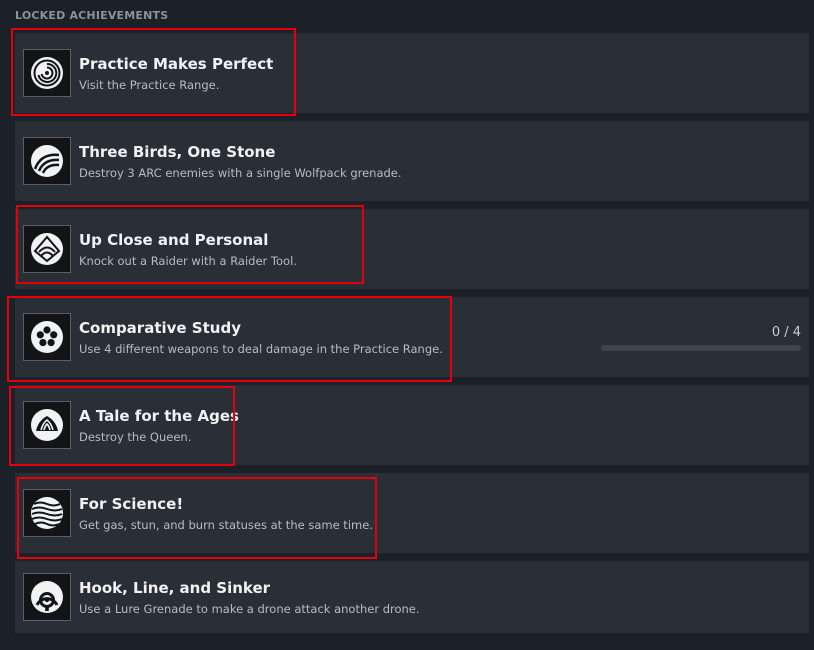 The height and width of the screenshot is (650, 814). I want to click on achievement-description: Knock out a Raider with a Raider Tool., so click(188, 261).